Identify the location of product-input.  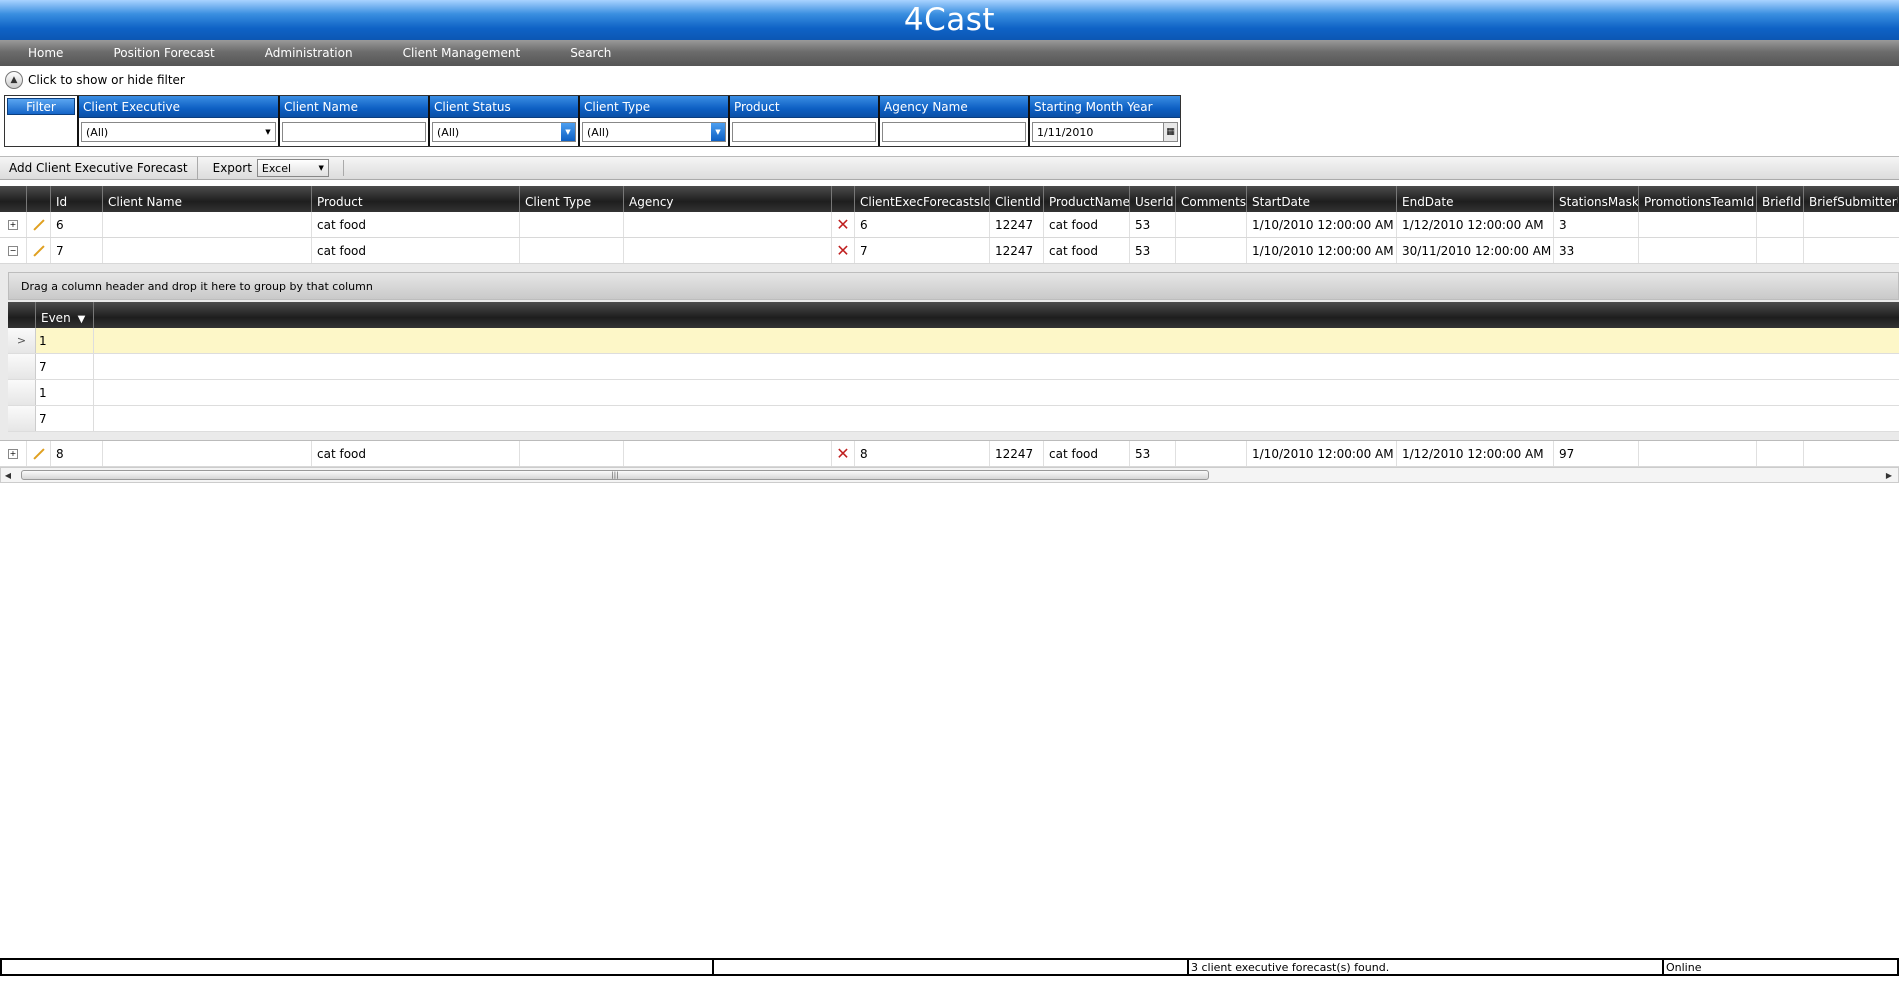
(804, 132).